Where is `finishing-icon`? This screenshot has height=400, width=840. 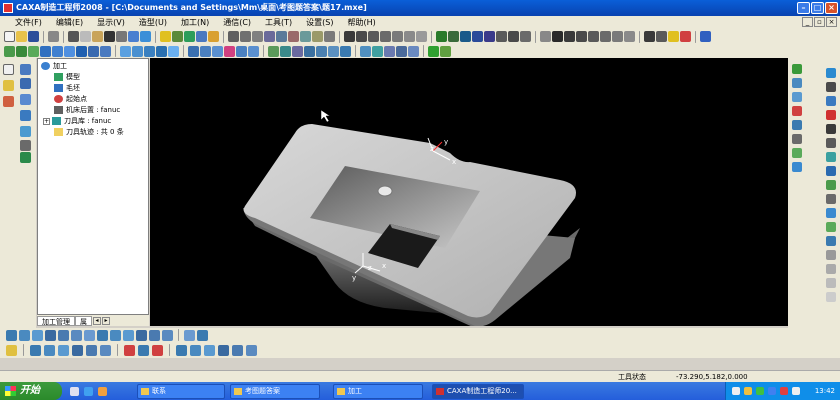
finishing-icon is located at coordinates (24, 335).